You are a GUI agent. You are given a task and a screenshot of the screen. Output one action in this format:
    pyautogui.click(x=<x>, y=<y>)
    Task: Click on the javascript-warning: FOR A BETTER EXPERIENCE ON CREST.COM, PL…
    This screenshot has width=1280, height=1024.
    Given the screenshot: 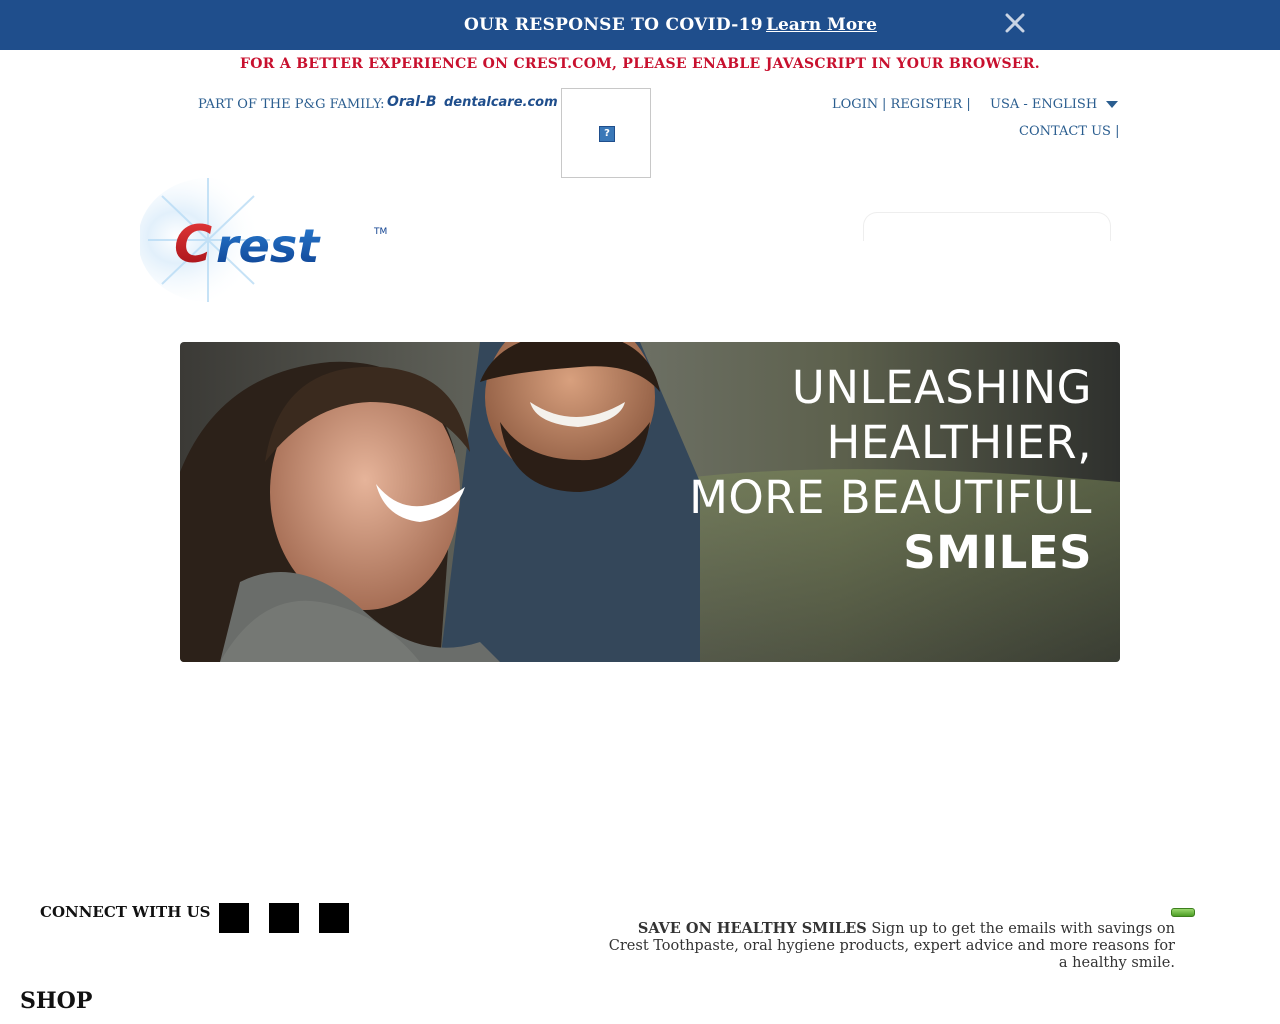 What is the action you would take?
    pyautogui.click(x=640, y=64)
    